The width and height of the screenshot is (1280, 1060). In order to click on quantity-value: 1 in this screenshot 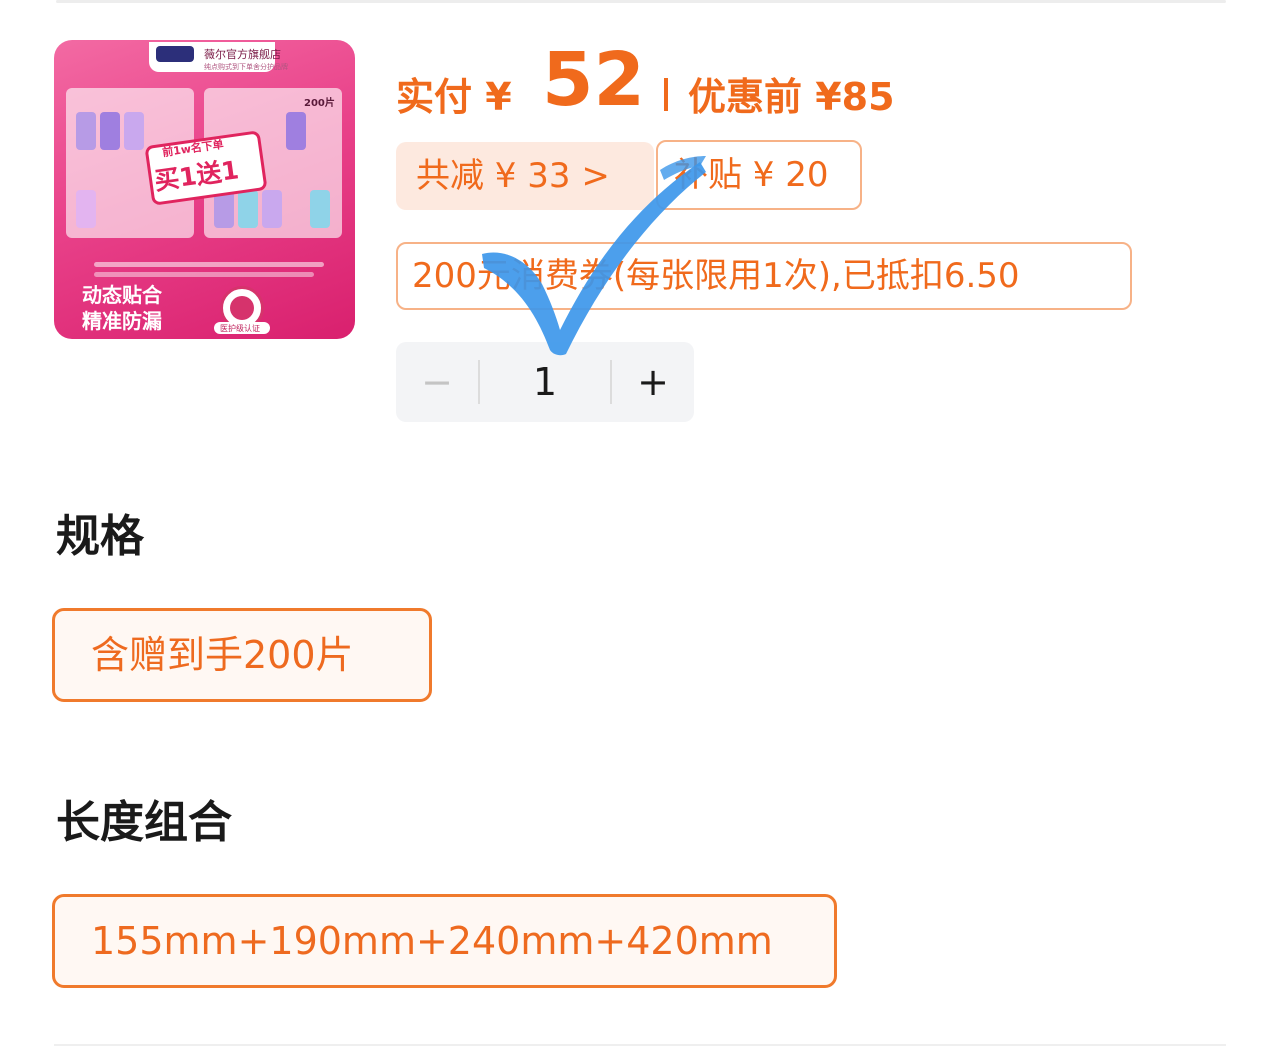, I will do `click(545, 382)`.